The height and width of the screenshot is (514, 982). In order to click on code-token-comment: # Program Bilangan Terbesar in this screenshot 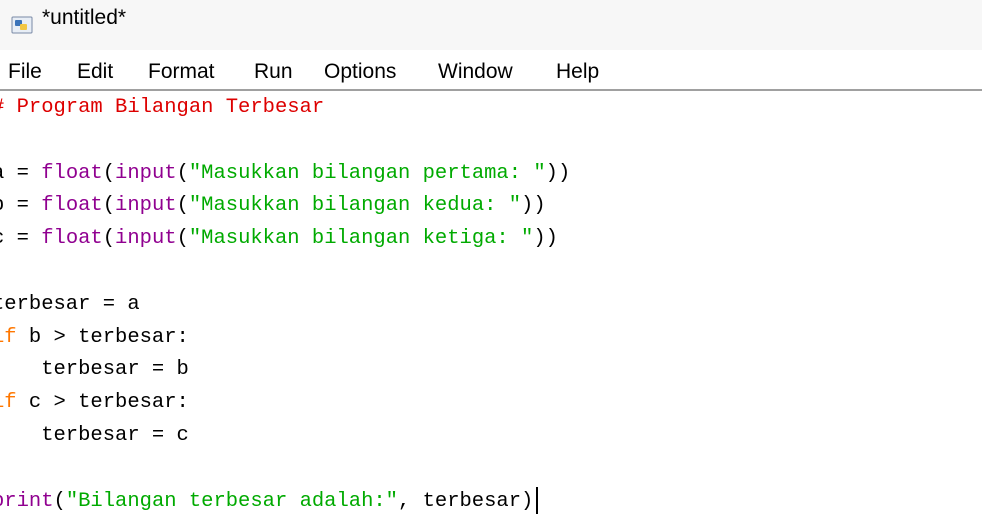, I will do `click(162, 107)`.